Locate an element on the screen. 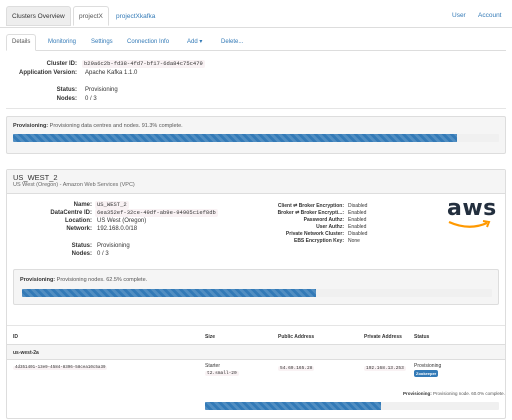 The height and width of the screenshot is (420, 512). aws-logo-text: aws is located at coordinates (472, 208).